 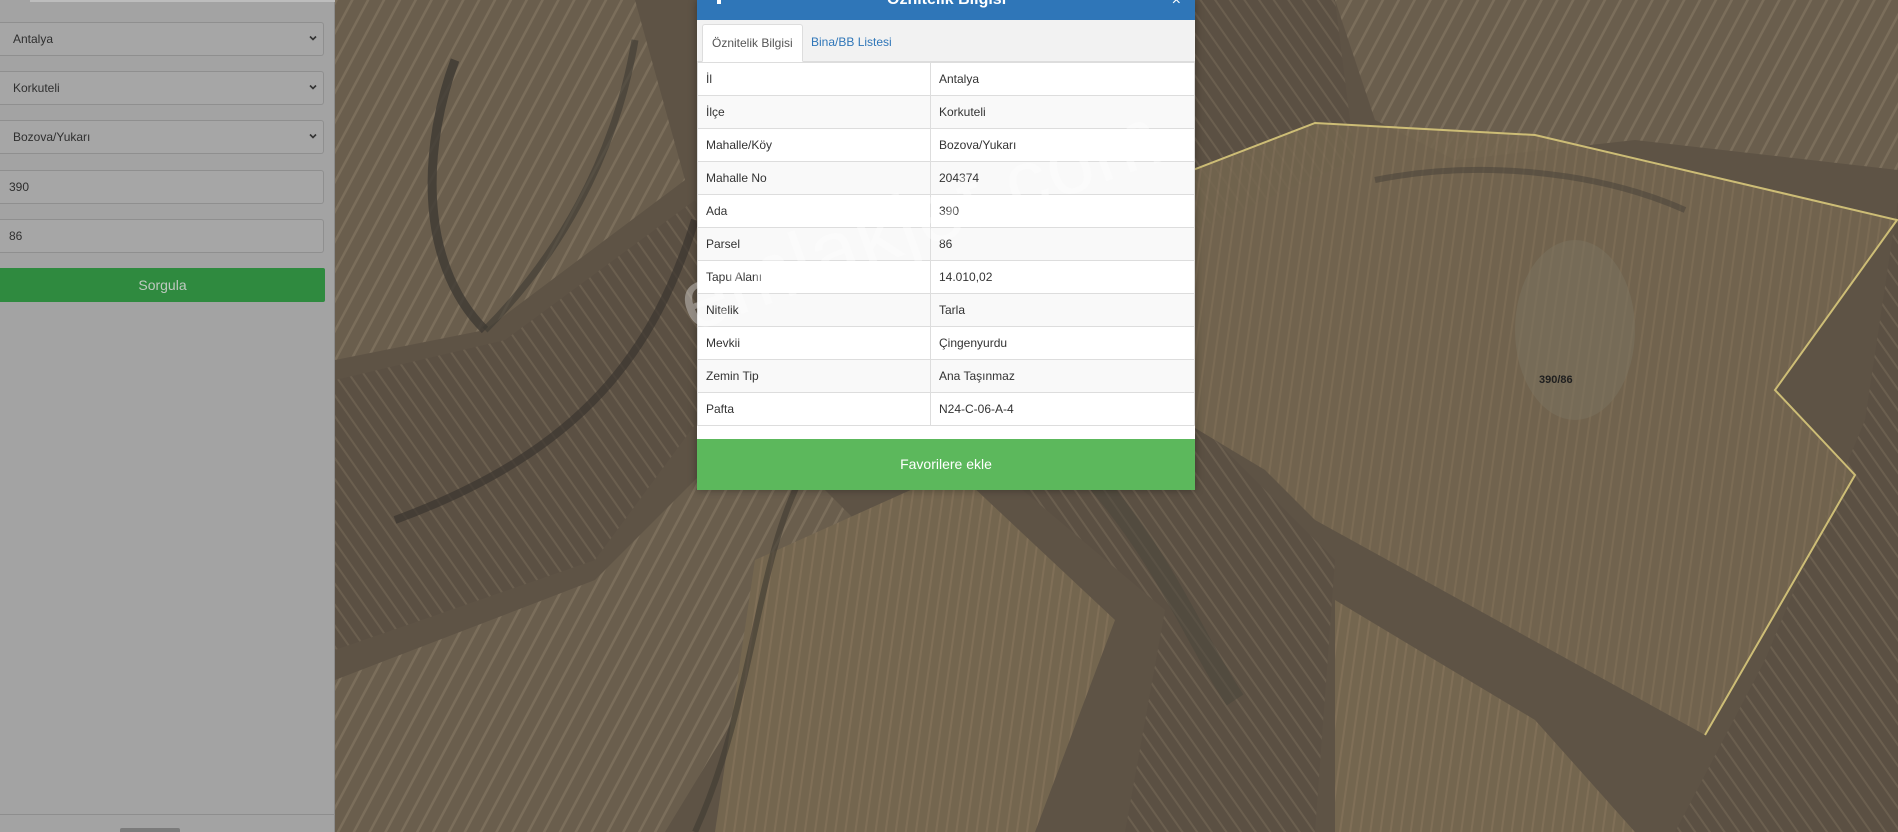 I want to click on row-key: İlçe, so click(x=814, y=112).